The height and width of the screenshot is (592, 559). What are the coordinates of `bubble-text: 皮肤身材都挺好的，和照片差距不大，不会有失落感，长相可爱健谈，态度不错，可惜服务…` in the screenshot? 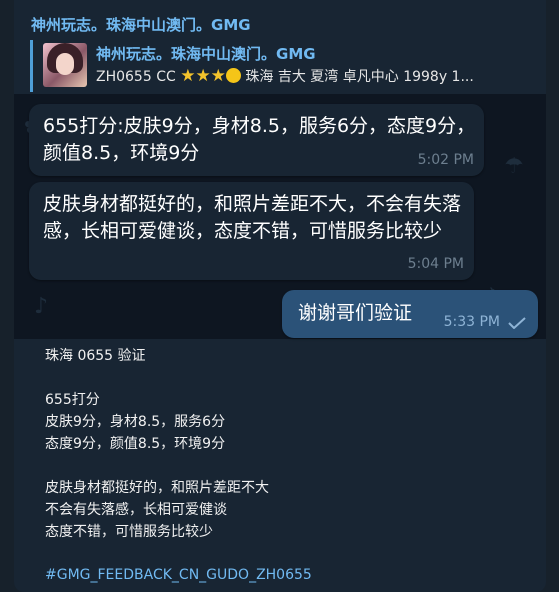 It's located at (252, 217).